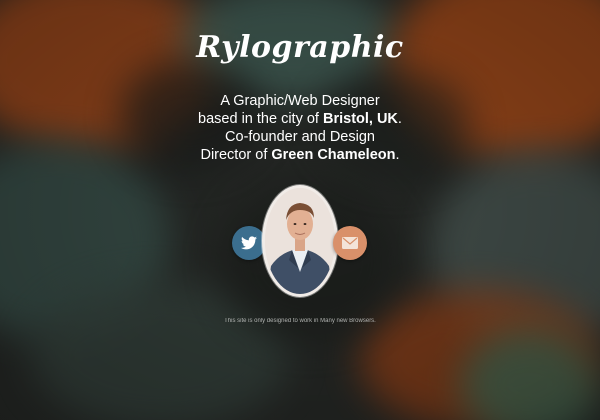  I want to click on twitter-bird-icon, so click(249, 243).